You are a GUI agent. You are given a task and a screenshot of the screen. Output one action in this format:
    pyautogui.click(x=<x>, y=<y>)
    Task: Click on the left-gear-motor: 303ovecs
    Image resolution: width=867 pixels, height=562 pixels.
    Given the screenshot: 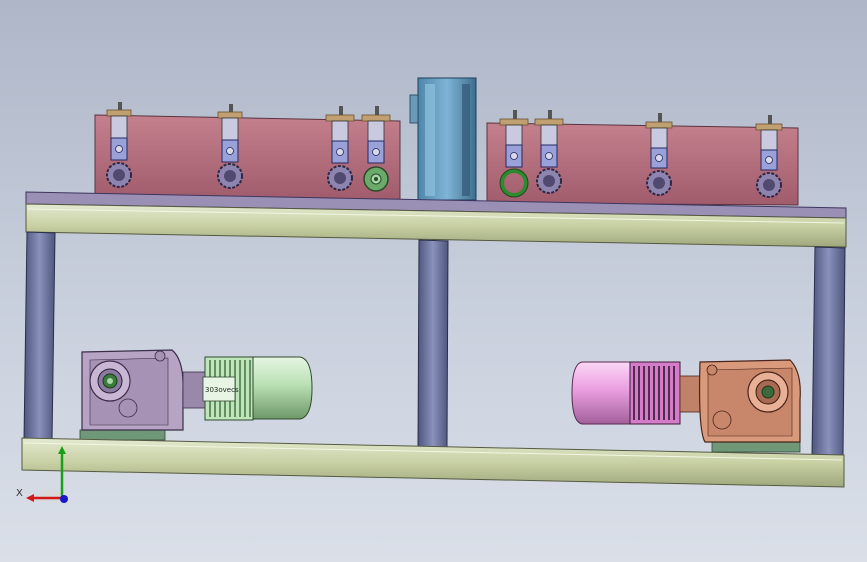 What is the action you would take?
    pyautogui.click(x=196, y=395)
    